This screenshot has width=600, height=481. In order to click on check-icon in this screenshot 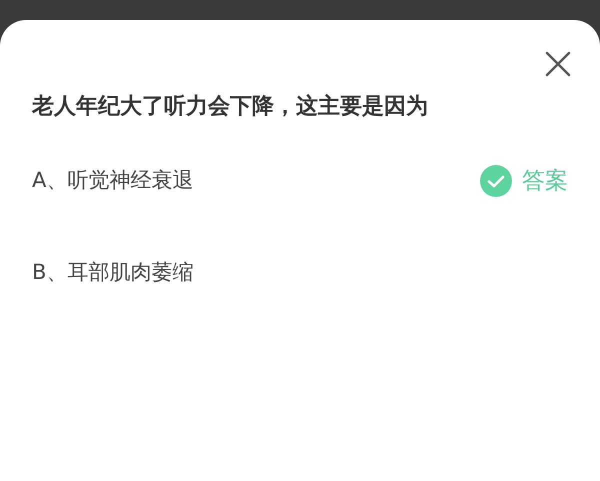, I will do `click(496, 181)`.